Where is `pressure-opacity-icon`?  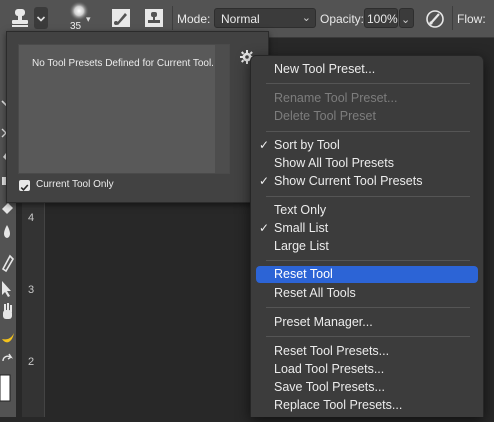 pressure-opacity-icon is located at coordinates (435, 19).